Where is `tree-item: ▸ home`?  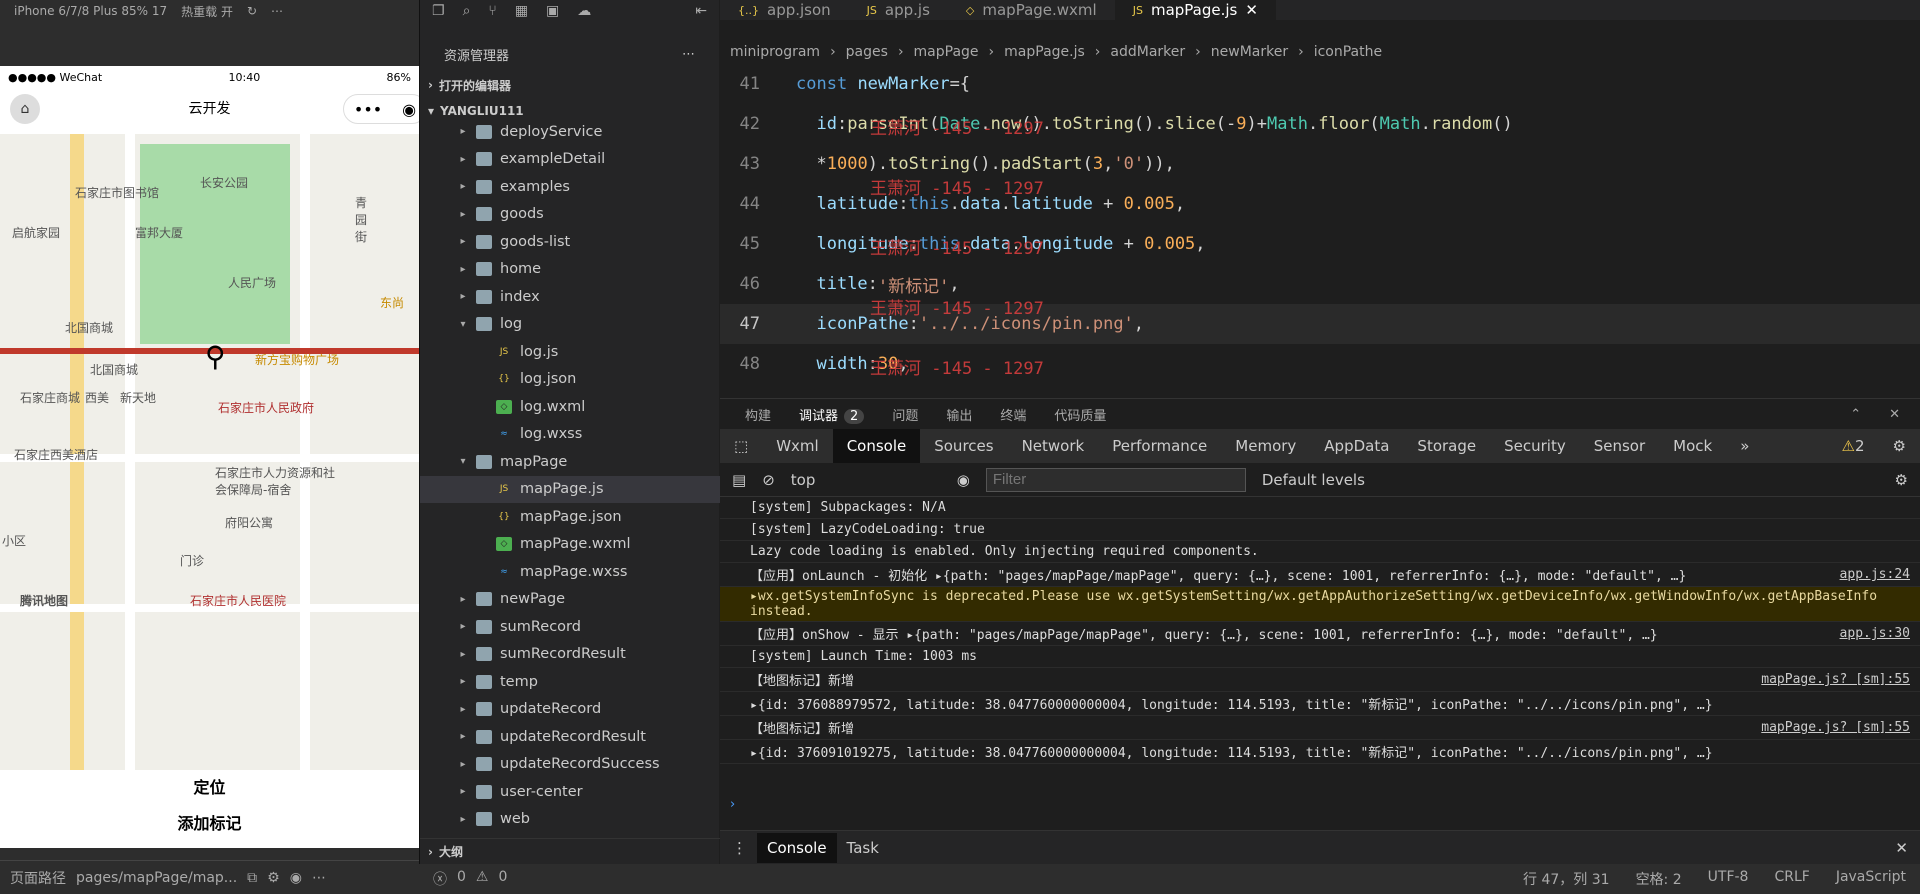
tree-item: ▸ home is located at coordinates (570, 270).